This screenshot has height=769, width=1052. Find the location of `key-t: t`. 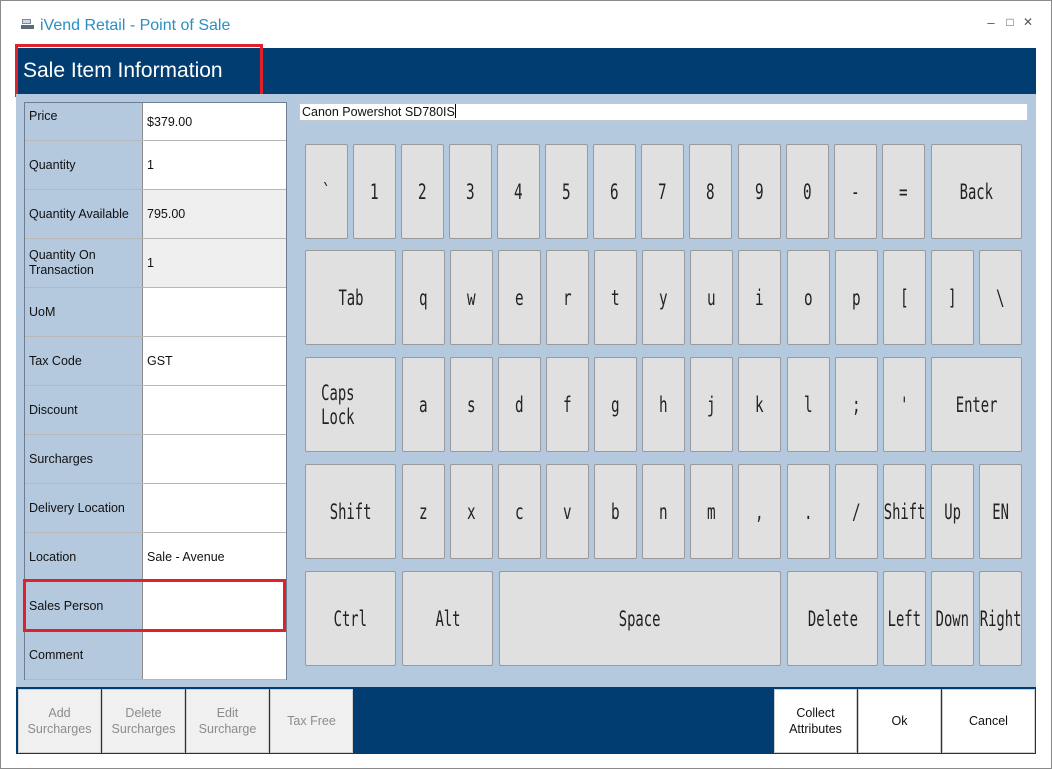

key-t: t is located at coordinates (615, 297).